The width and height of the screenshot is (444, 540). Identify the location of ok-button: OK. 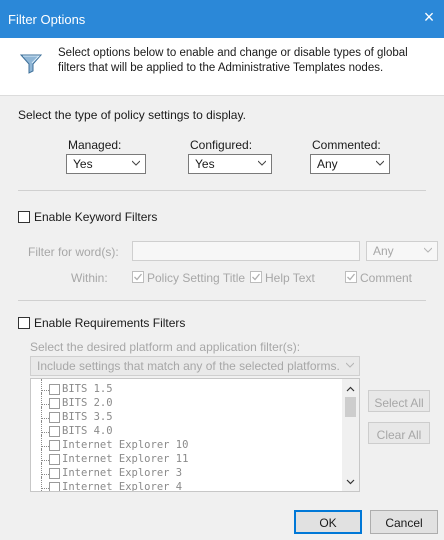
(328, 522).